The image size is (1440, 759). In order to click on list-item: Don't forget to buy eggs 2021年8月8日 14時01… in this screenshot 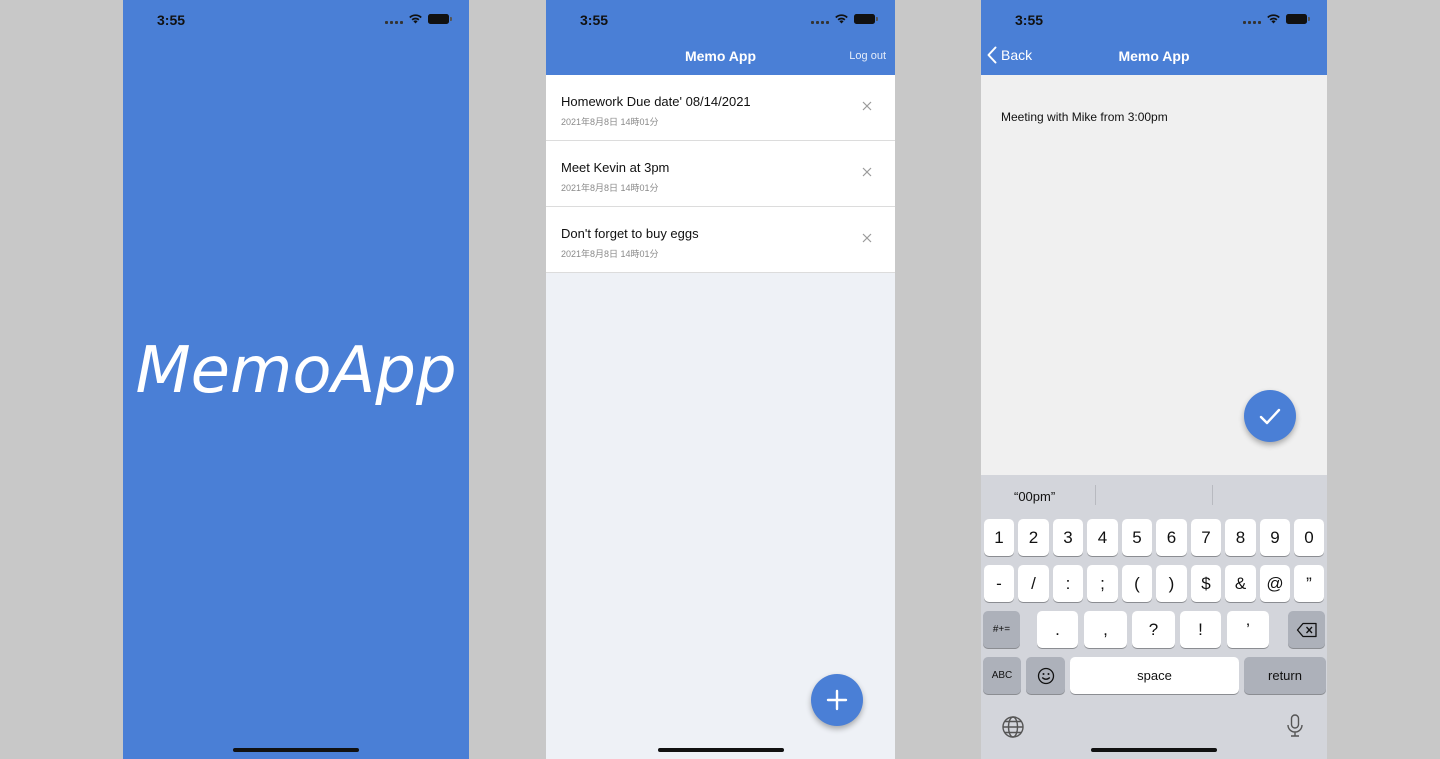, I will do `click(720, 240)`.